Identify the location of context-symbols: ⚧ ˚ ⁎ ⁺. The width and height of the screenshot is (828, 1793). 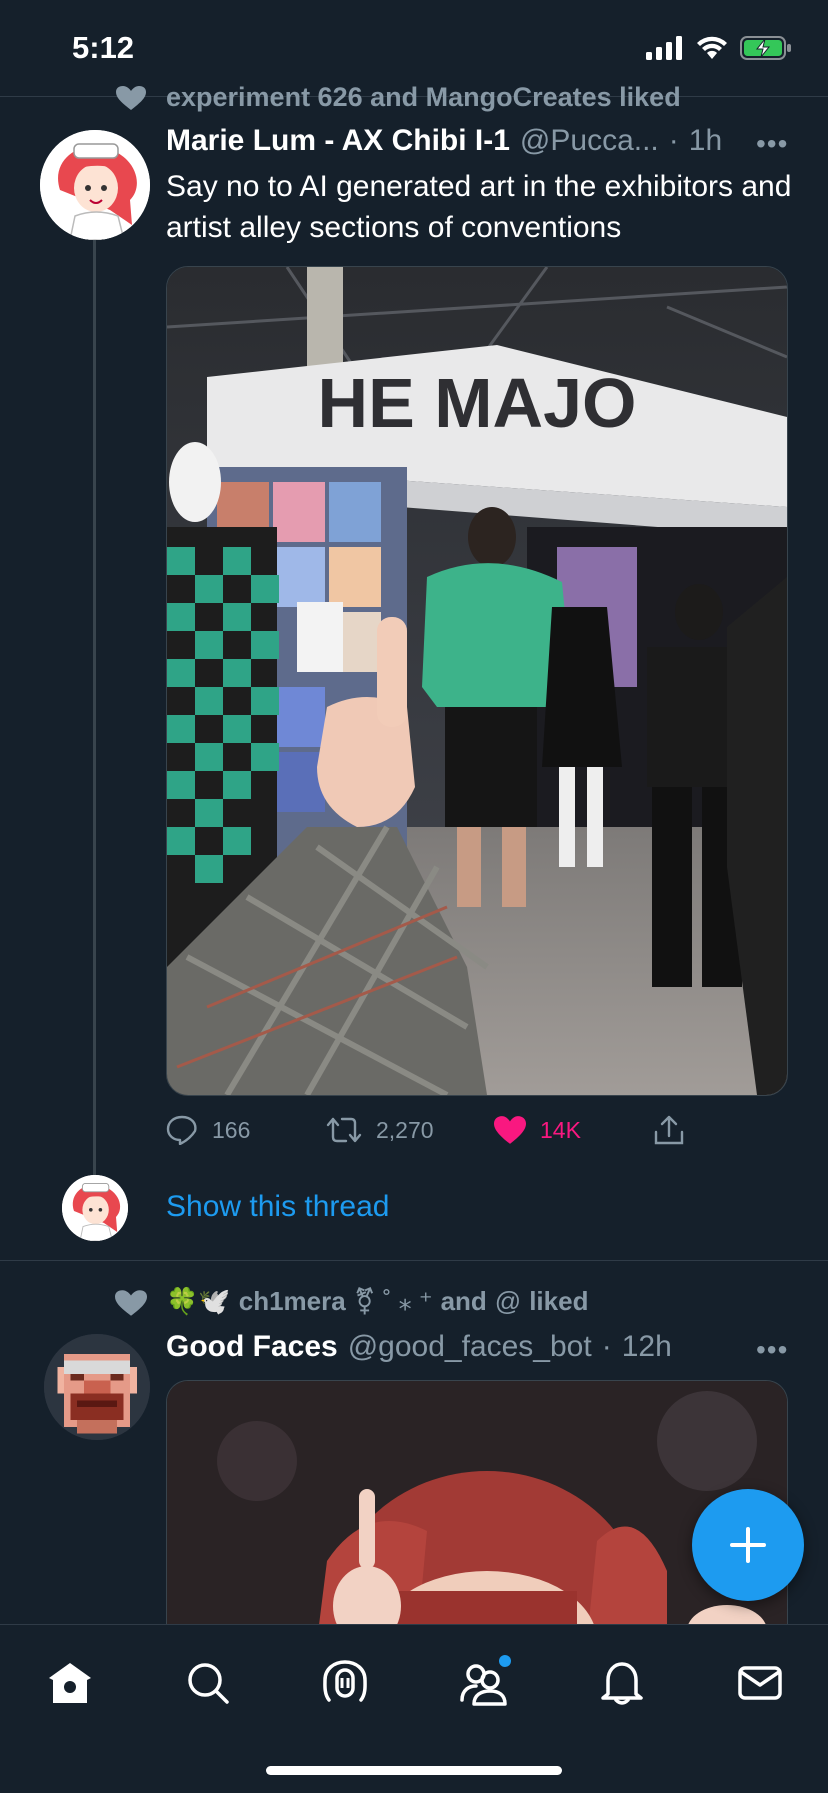
(393, 1301).